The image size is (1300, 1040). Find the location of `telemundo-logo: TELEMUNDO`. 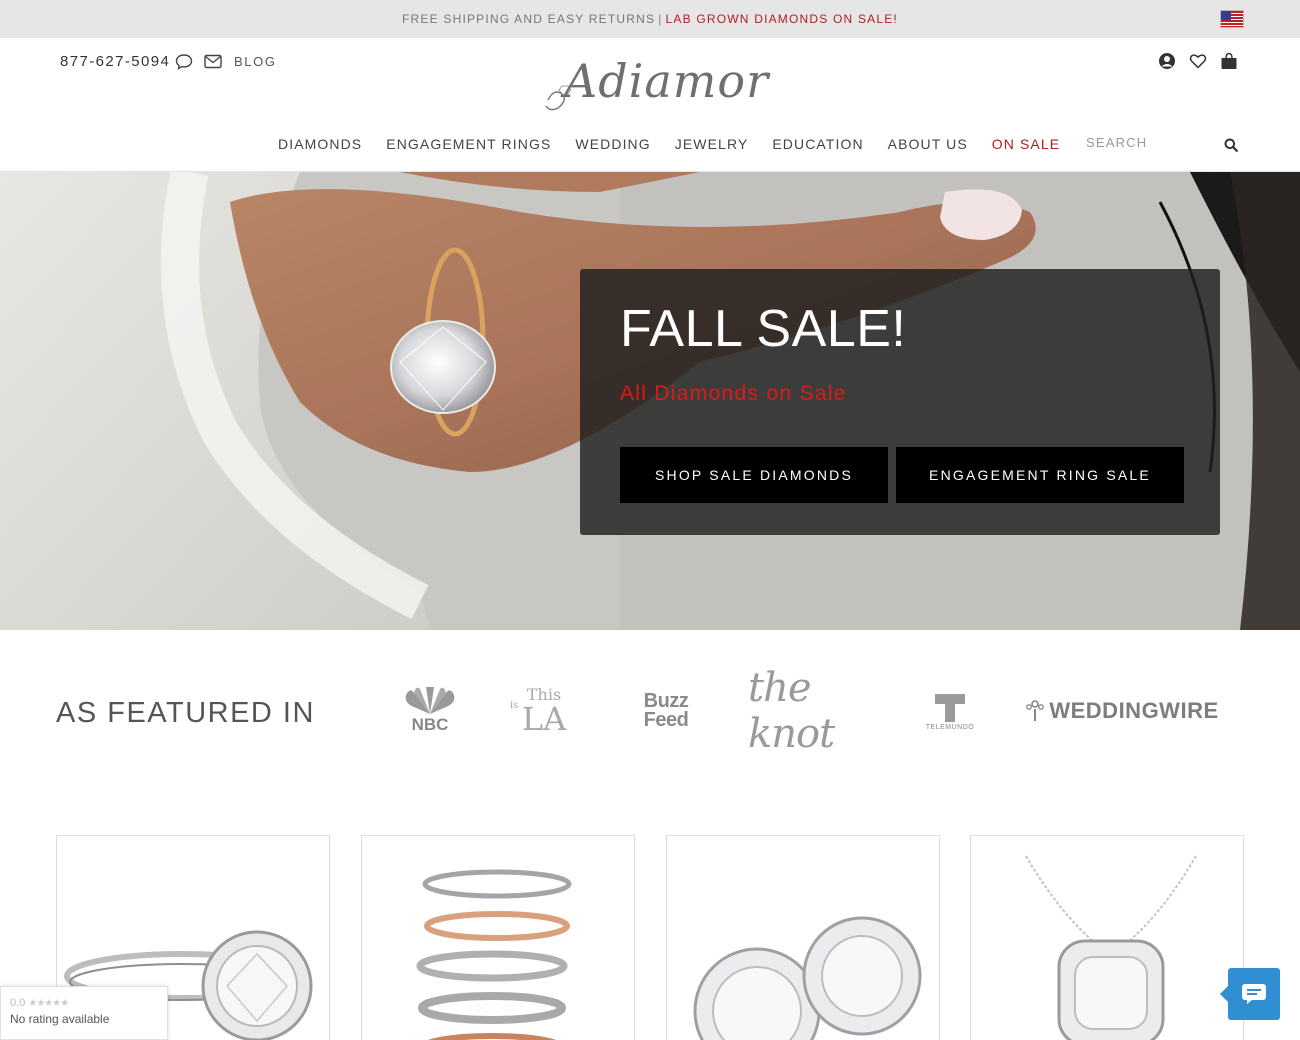

telemundo-logo: TELEMUNDO is located at coordinates (950, 711).